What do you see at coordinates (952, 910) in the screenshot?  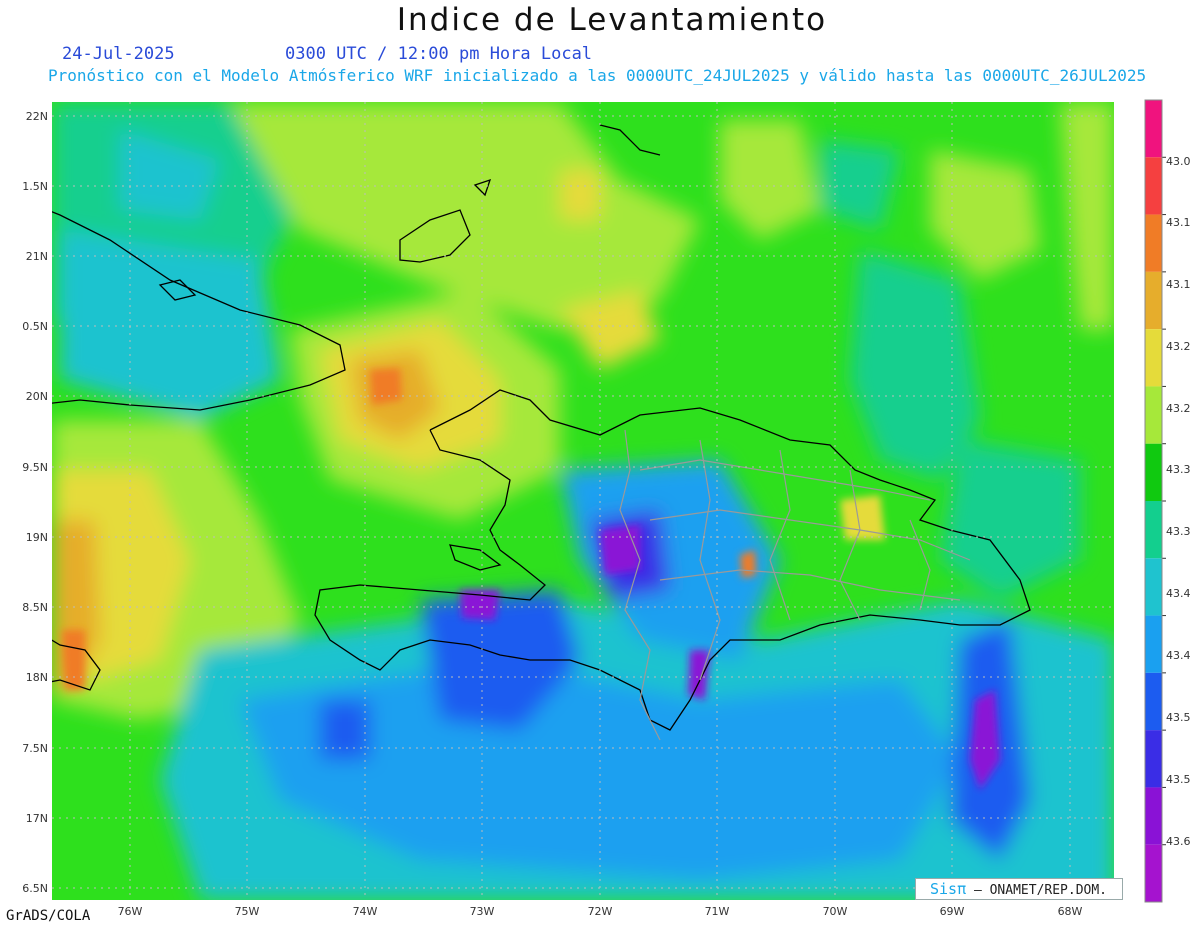 I see `lon-label: 69W` at bounding box center [952, 910].